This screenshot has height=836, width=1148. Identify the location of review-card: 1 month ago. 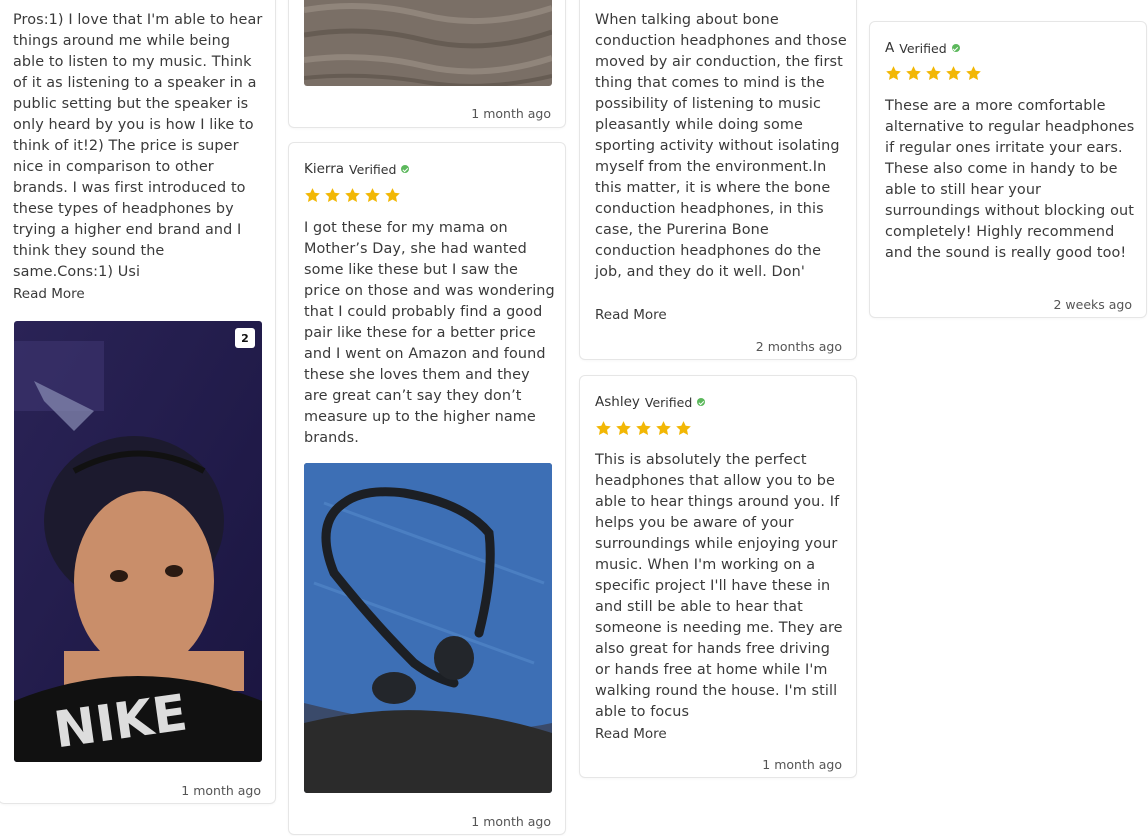
(427, 64).